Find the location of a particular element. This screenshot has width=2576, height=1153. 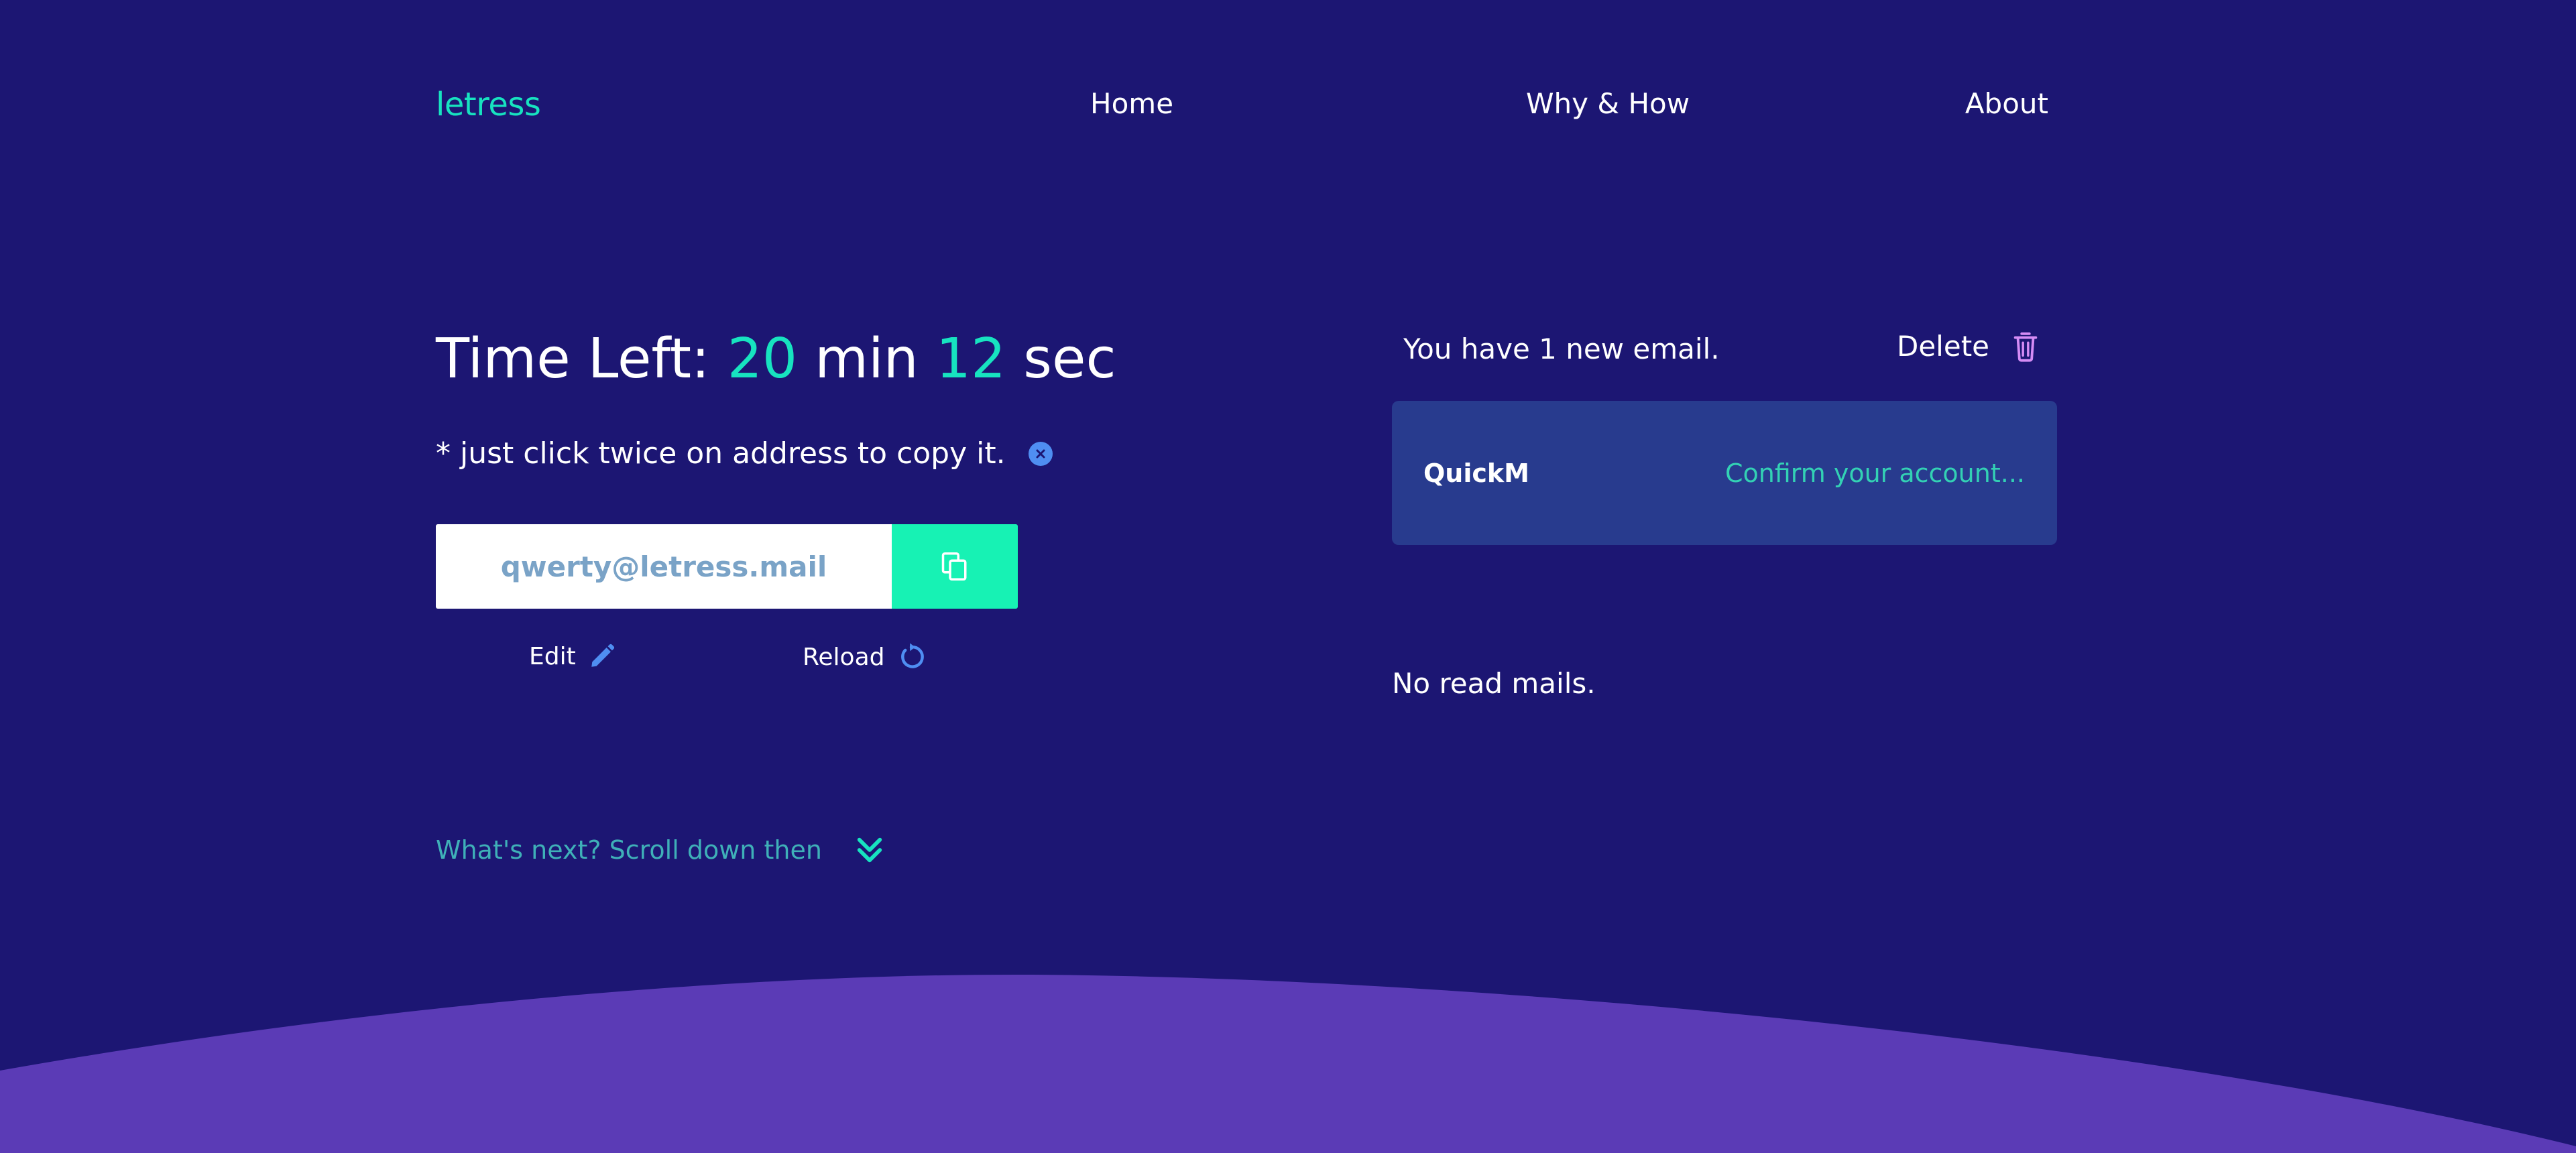

mail-sender: QuickM is located at coordinates (1476, 473).